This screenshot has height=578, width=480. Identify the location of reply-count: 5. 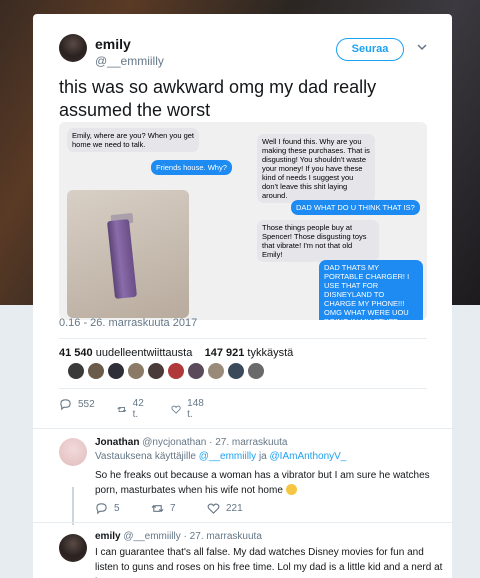
(117, 508).